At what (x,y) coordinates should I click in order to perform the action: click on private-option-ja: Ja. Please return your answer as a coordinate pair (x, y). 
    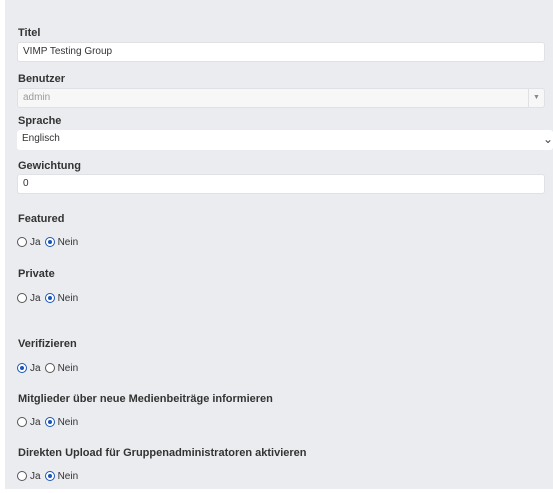
    Looking at the image, I should click on (29, 298).